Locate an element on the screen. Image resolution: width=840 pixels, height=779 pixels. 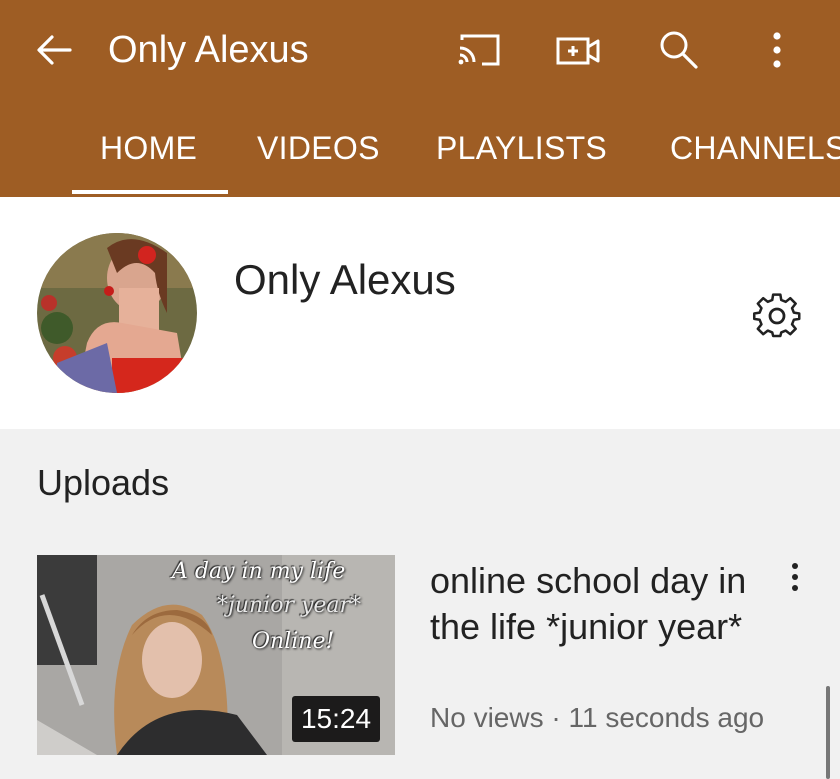
tab-channels: CHANNELS is located at coordinates (755, 148).